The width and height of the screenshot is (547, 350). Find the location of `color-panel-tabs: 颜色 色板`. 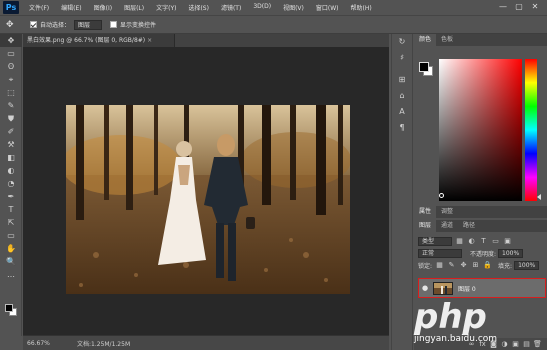

color-panel-tabs: 颜色 色板 is located at coordinates (480, 40).